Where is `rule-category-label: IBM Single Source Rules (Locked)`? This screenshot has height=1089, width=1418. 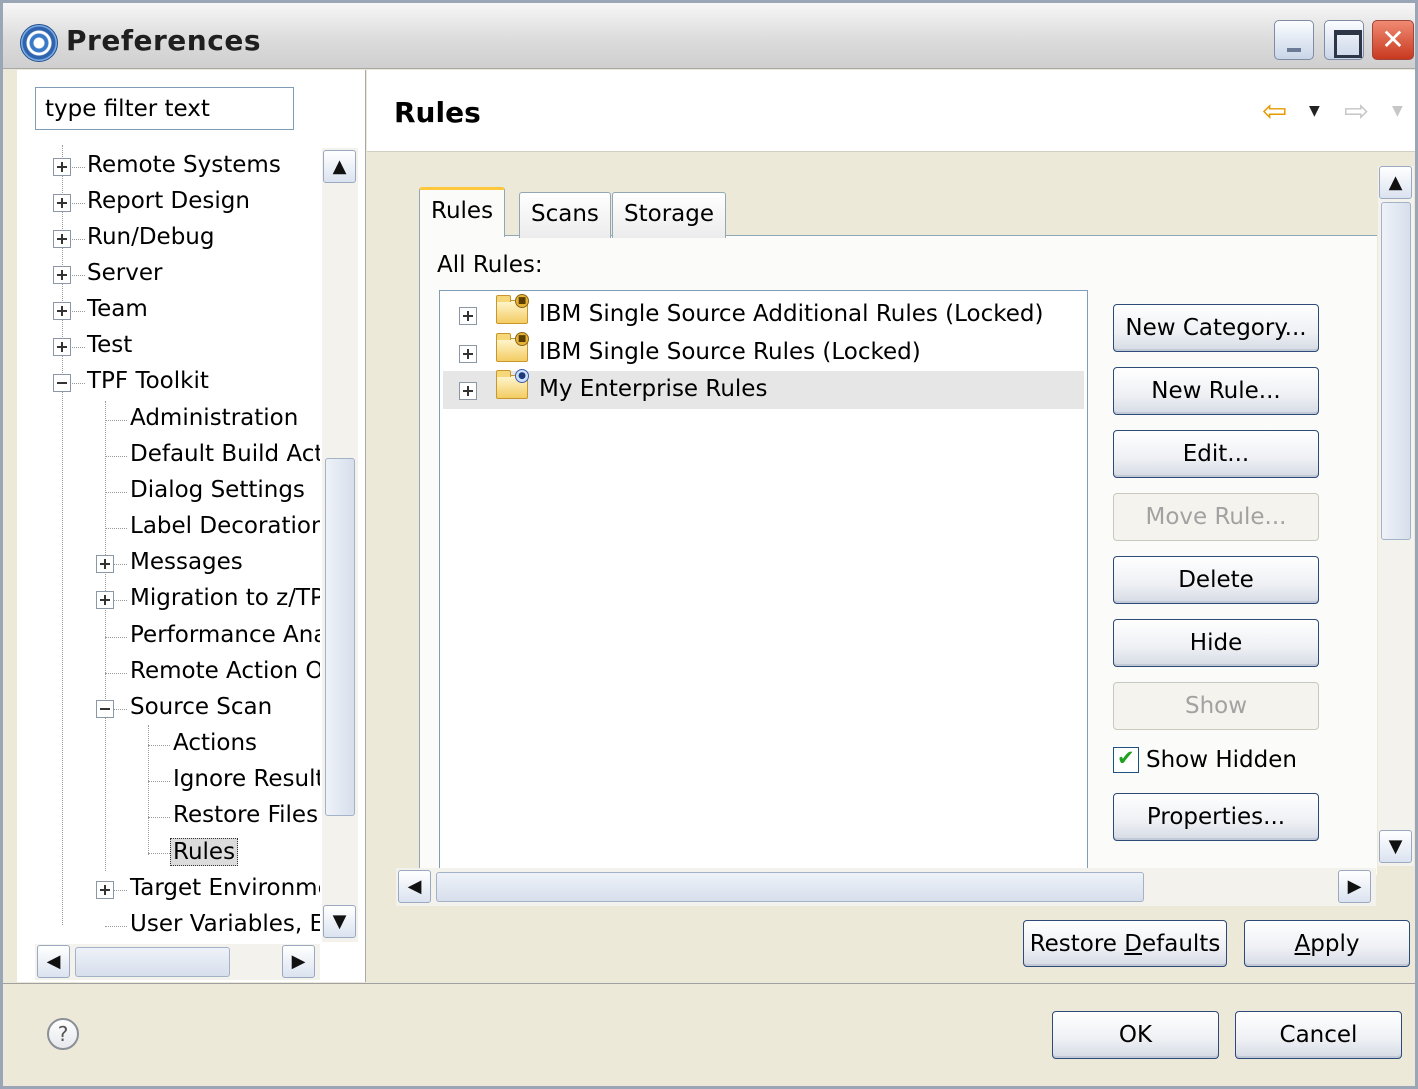
rule-category-label: IBM Single Source Rules (Locked) is located at coordinates (730, 352).